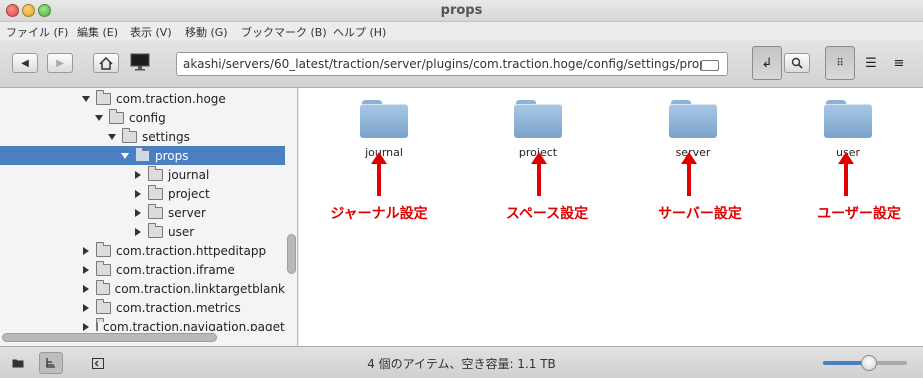 The width and height of the screenshot is (923, 378). What do you see at coordinates (181, 231) in the screenshot?
I see `tree-item-label: user` at bounding box center [181, 231].